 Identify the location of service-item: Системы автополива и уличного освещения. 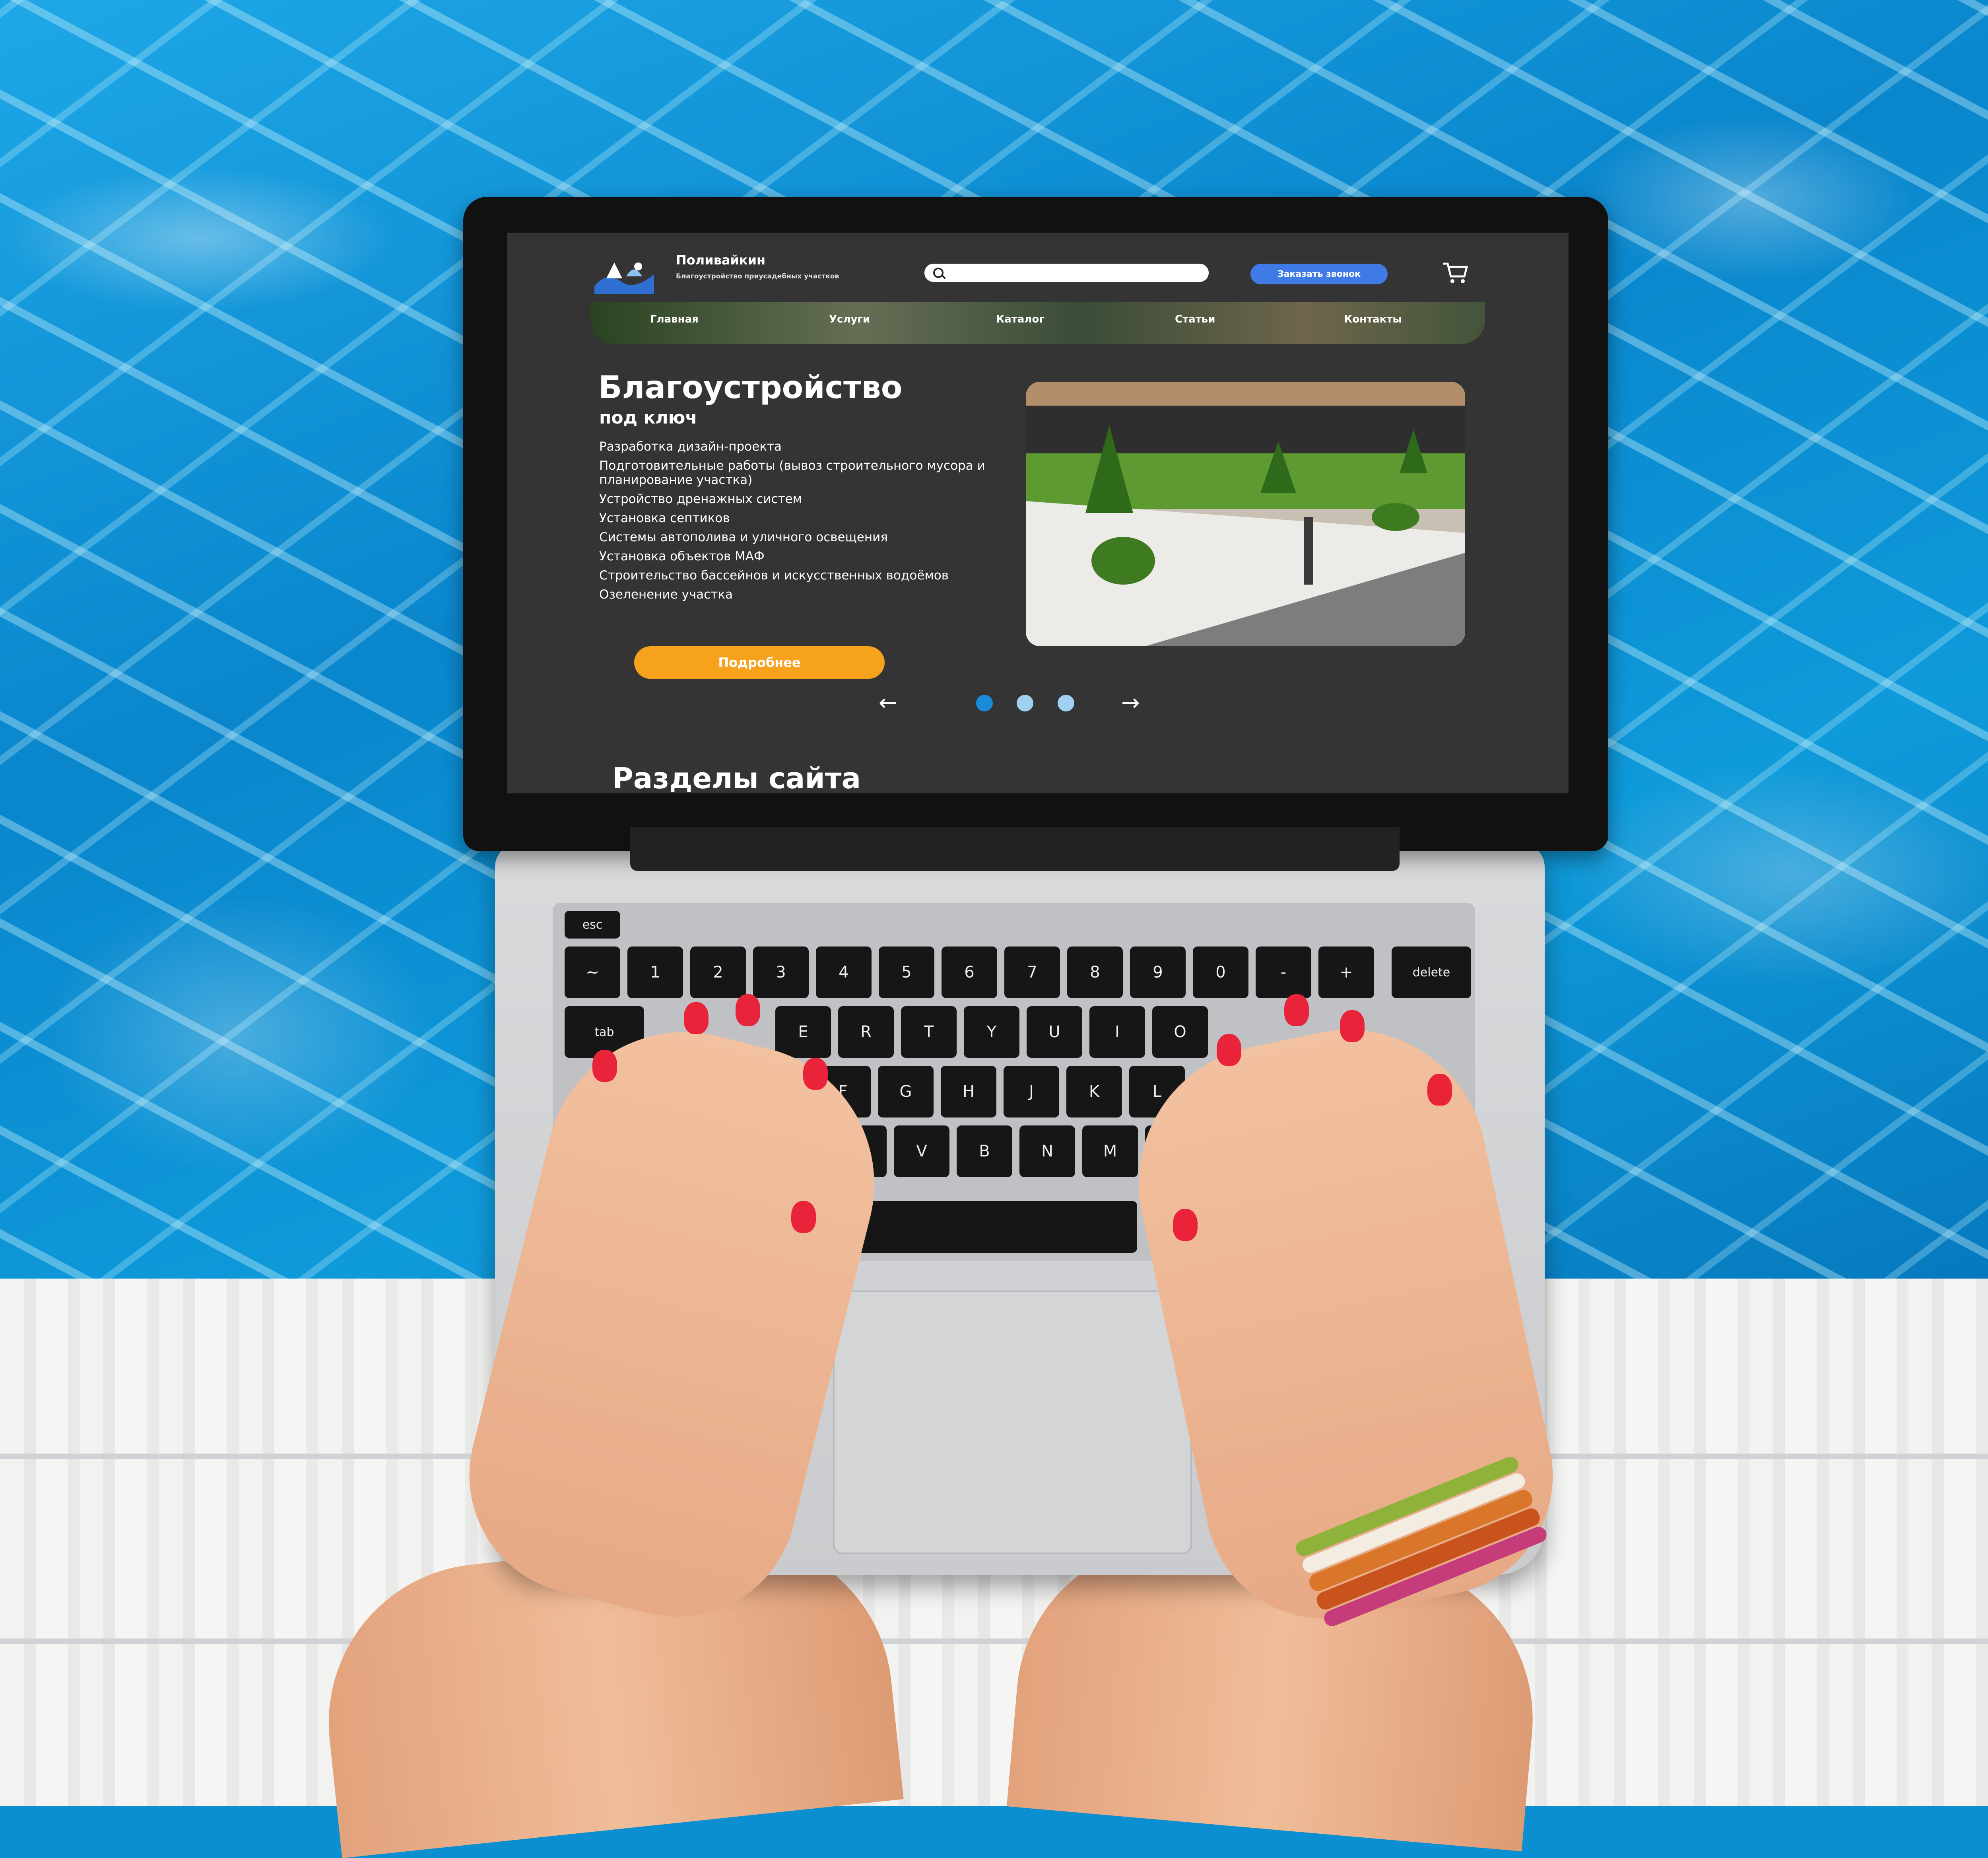
(743, 537).